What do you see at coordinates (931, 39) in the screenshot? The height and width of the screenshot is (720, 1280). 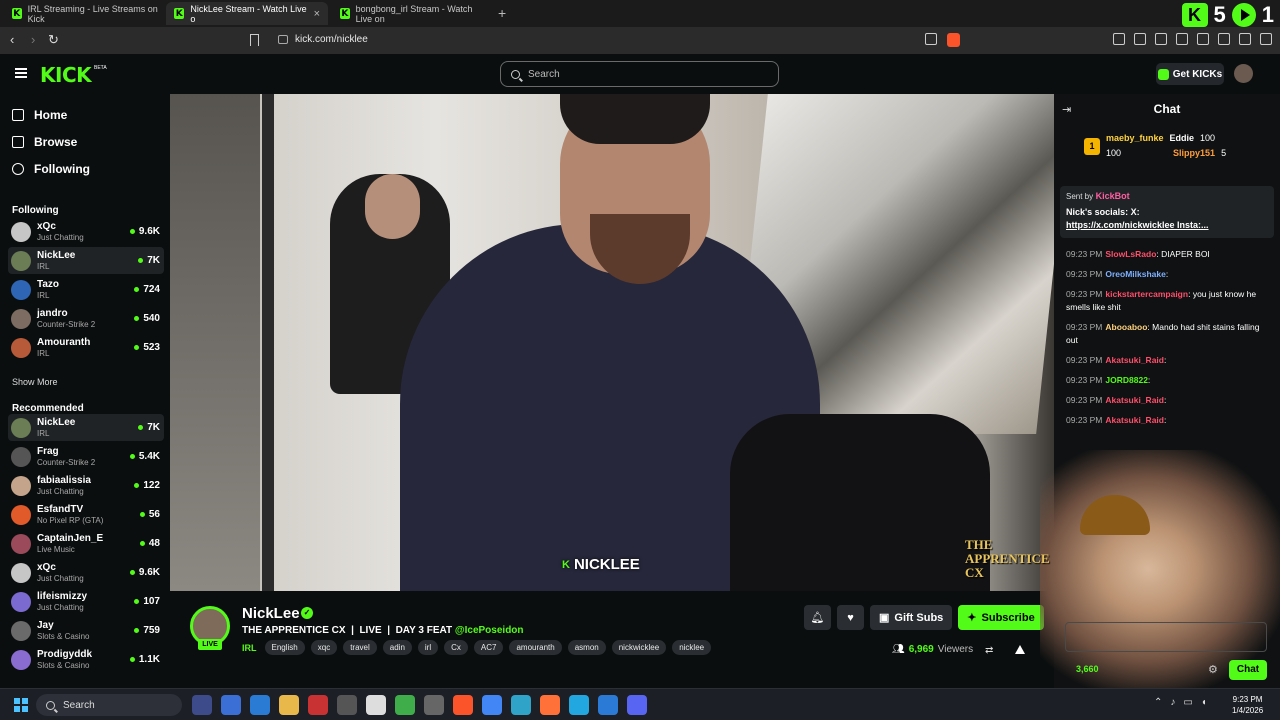 I see `share-icon` at bounding box center [931, 39].